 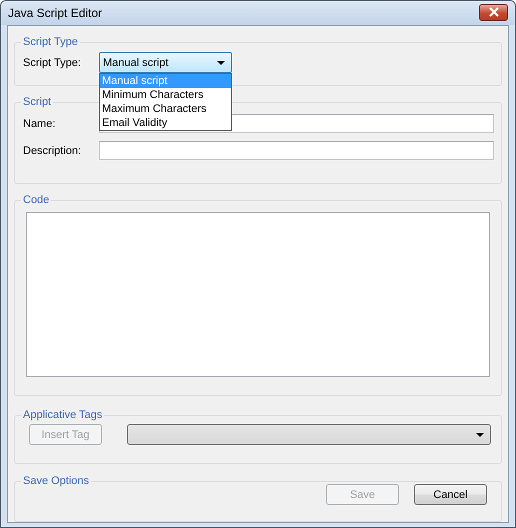 I want to click on dialog-button: Cancel, so click(x=450, y=494).